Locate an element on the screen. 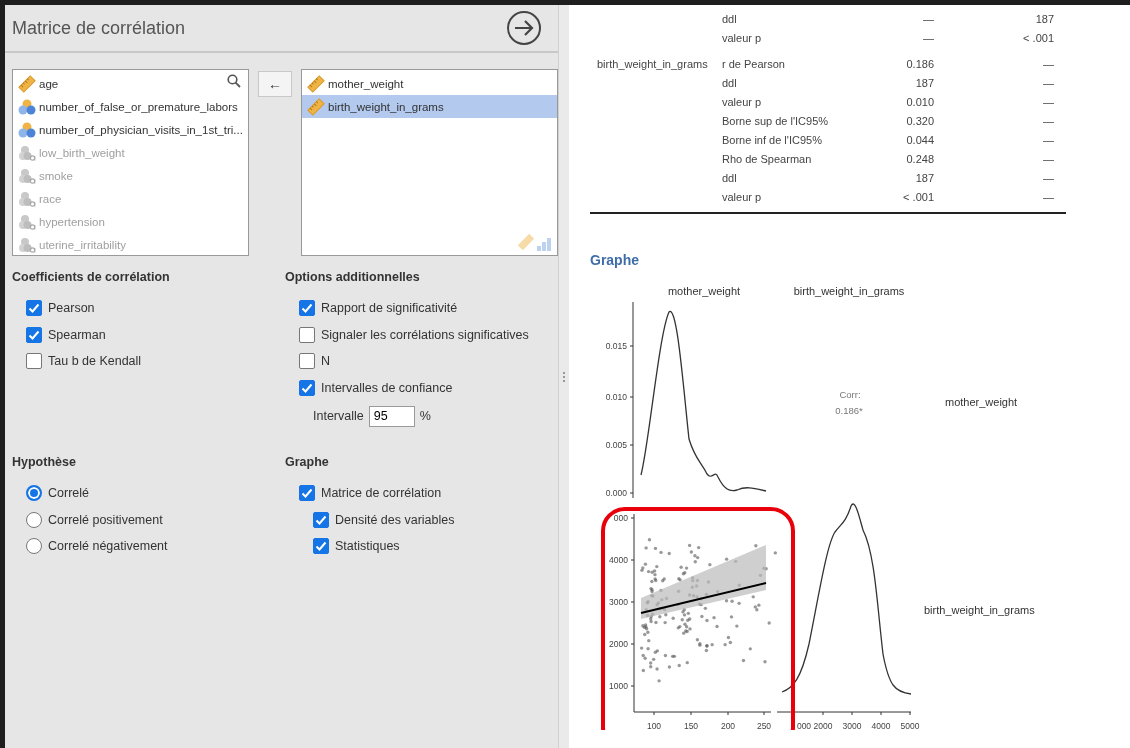 The image size is (1130, 748). axis-tick-label: 100 is located at coordinates (654, 725).